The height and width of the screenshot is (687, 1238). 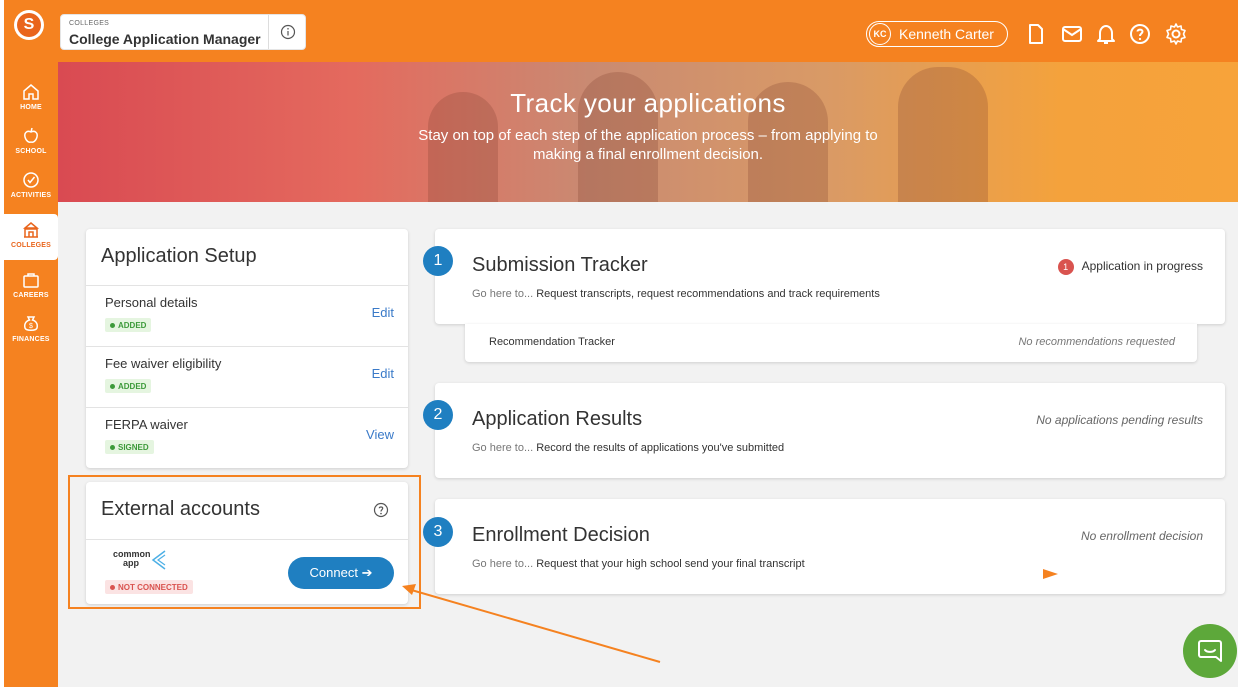 What do you see at coordinates (534, 625) in the screenshot?
I see `annotation-arrow-line` at bounding box center [534, 625].